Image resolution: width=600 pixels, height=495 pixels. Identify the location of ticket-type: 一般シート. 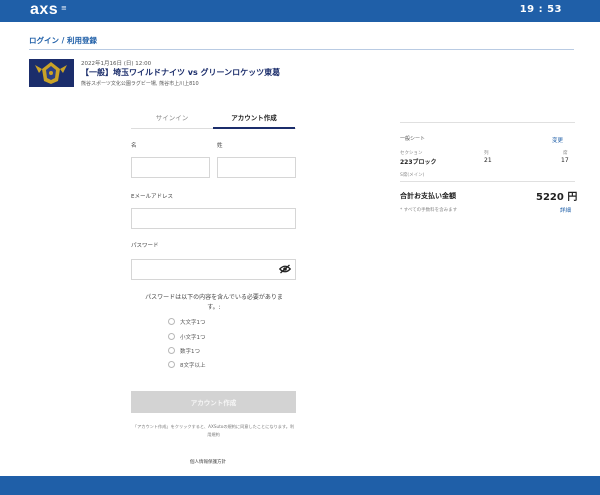
(413, 139).